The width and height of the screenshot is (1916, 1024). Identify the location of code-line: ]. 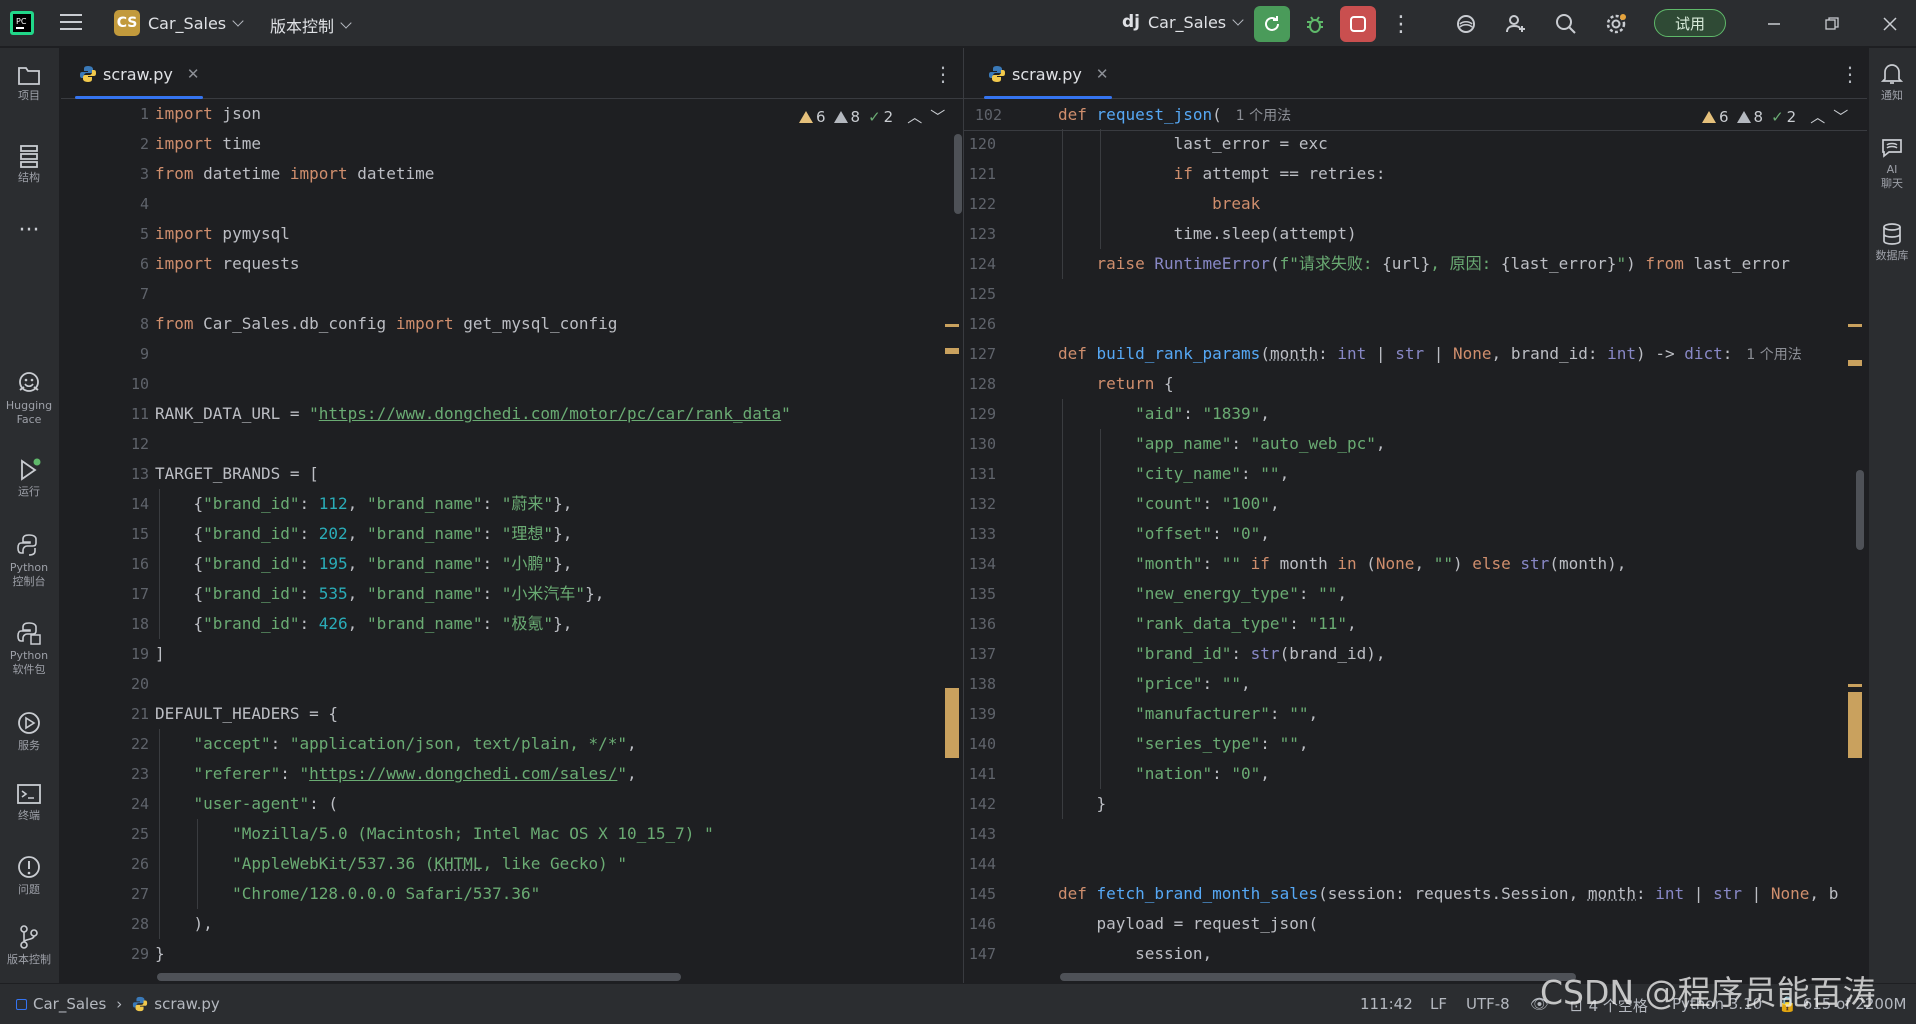
(160, 654).